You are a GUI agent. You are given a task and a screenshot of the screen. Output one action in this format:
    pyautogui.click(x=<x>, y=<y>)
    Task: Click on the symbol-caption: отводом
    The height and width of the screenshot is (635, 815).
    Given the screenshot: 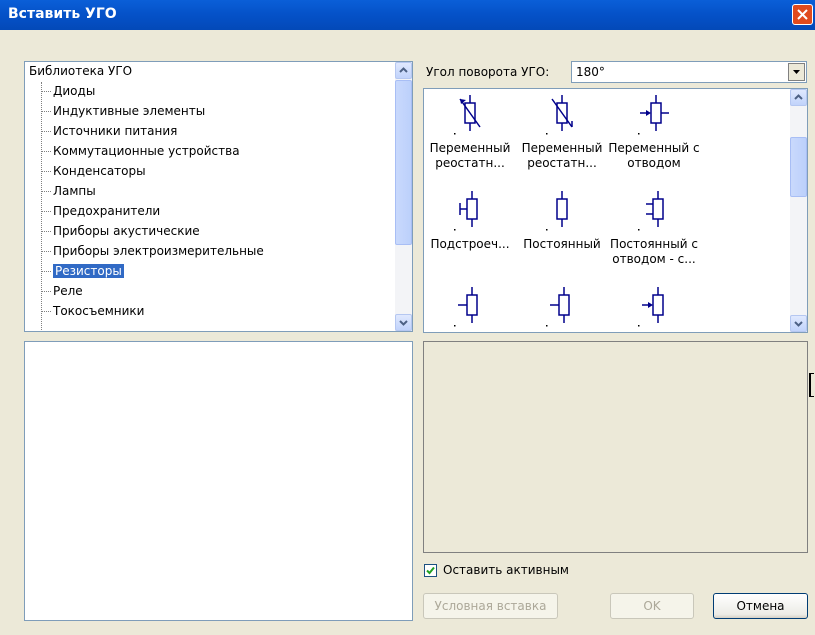 What is the action you would take?
    pyautogui.click(x=654, y=163)
    